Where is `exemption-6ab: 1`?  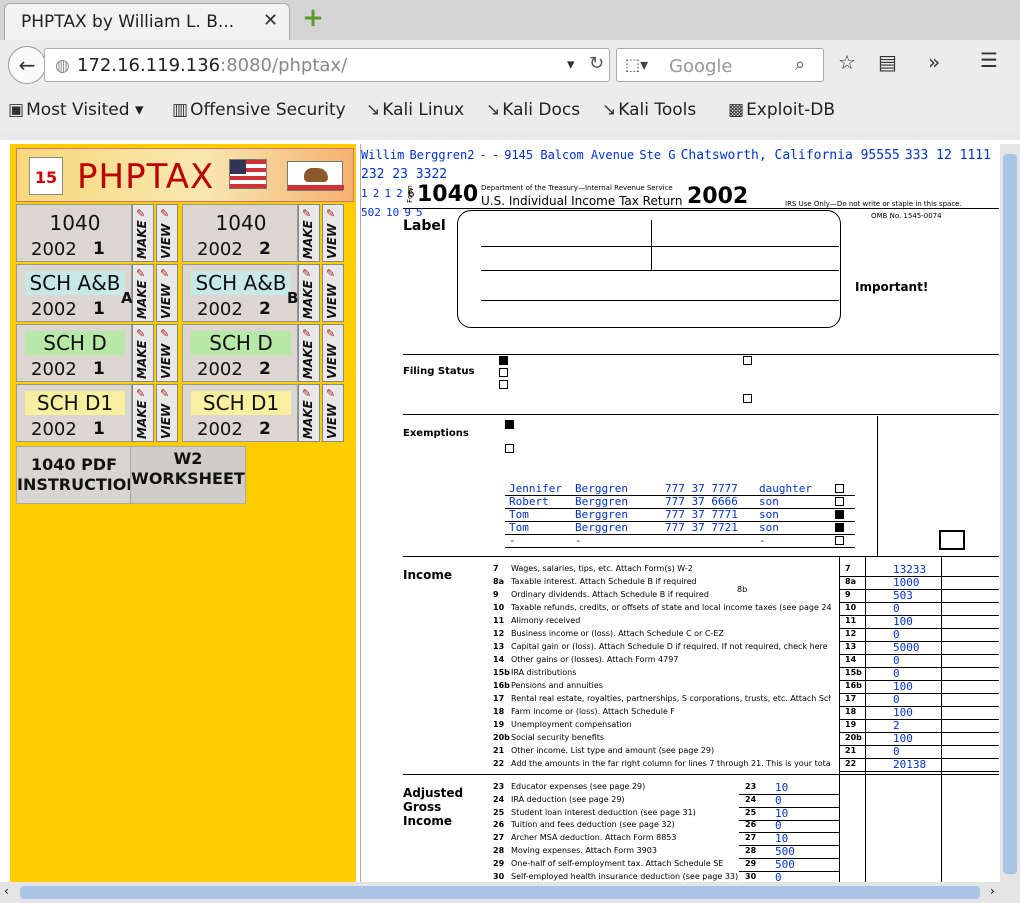 exemption-6ab: 1 is located at coordinates (364, 193).